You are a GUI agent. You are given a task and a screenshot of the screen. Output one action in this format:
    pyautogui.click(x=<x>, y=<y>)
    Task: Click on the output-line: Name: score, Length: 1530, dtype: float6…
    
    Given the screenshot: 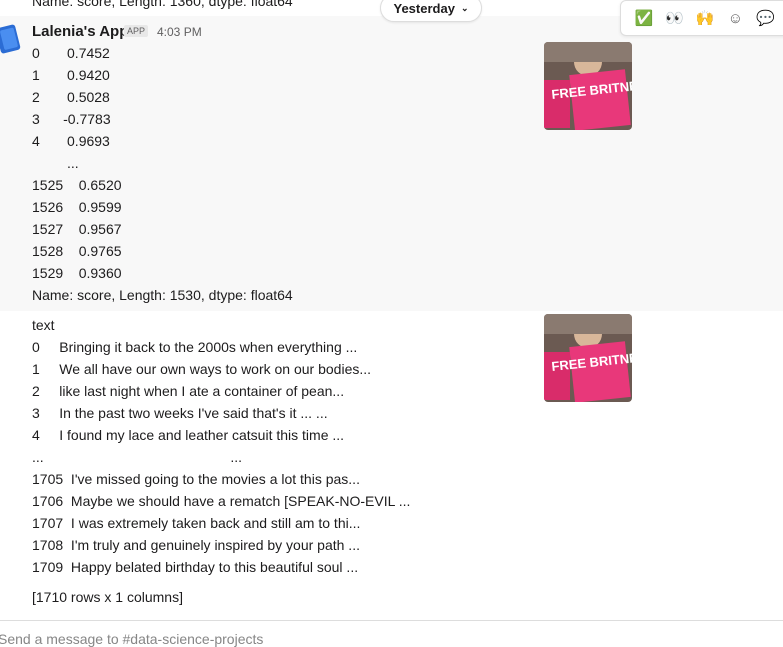 What is the action you would take?
    pyautogui.click(x=162, y=295)
    